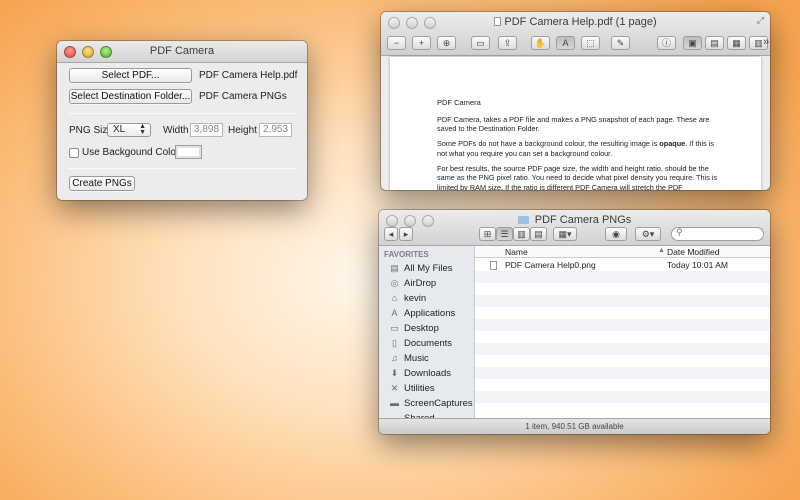  I want to click on sidebar-item-desktop: ▭ Desktop, so click(414, 328).